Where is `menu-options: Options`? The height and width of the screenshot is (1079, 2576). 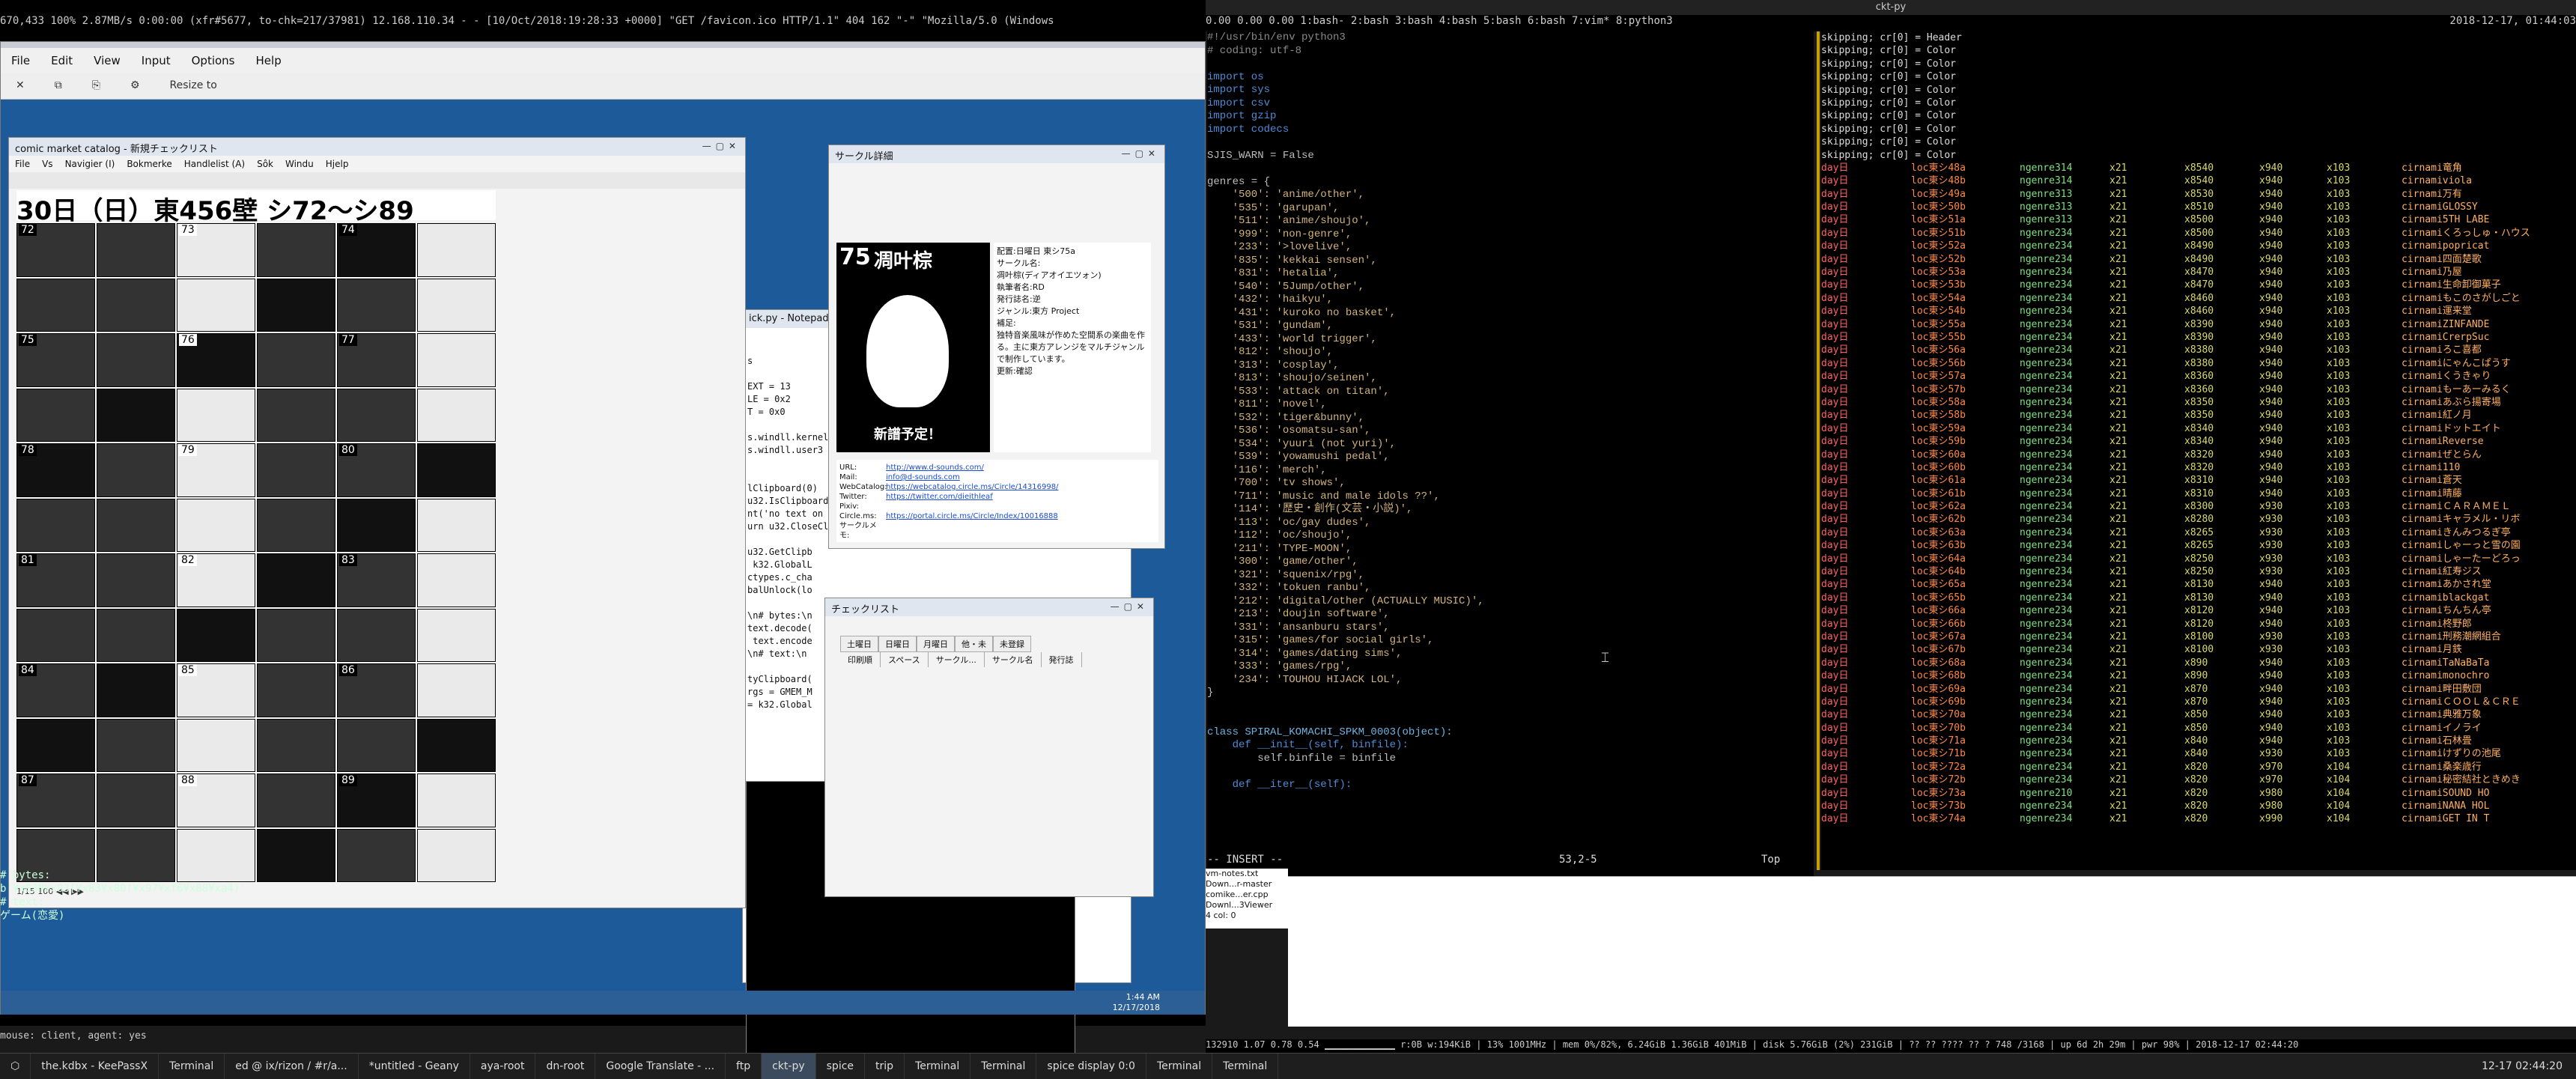 menu-options: Options is located at coordinates (213, 60).